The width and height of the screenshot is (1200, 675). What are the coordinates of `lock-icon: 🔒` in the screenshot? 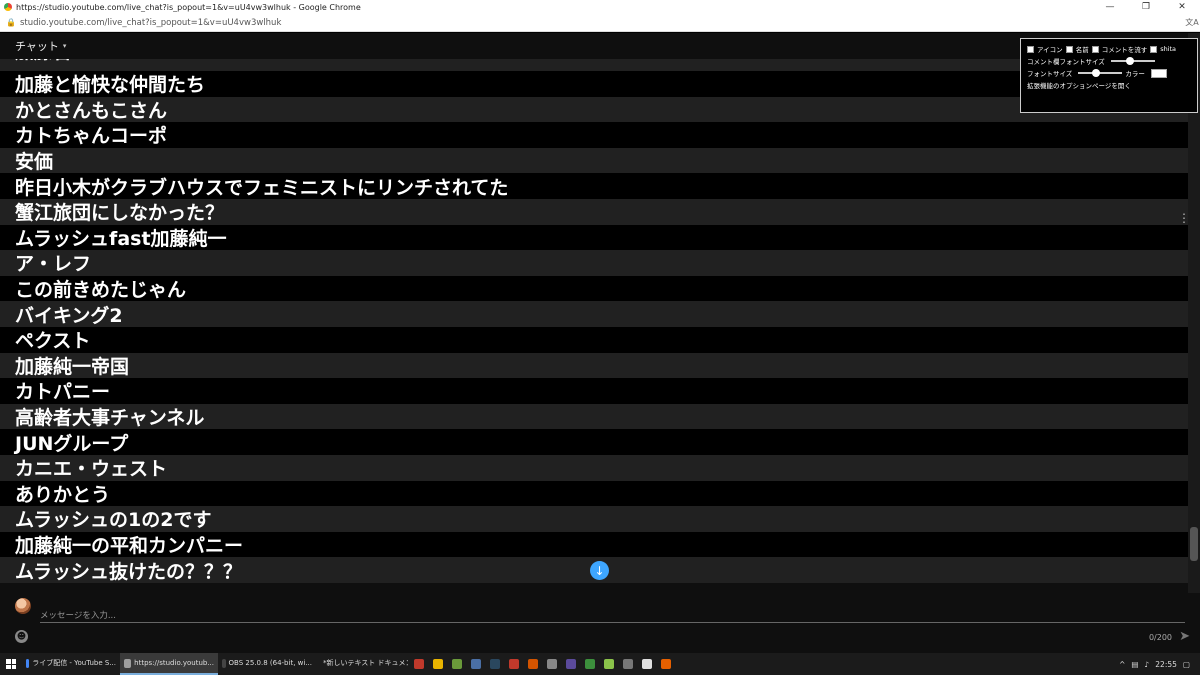 It's located at (11, 22).